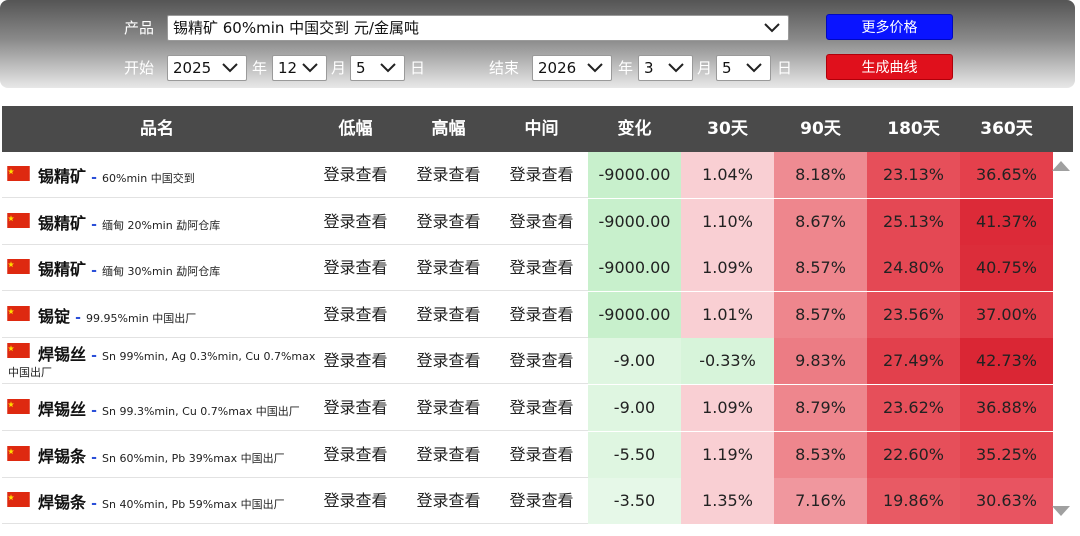 The image size is (1080, 536). Describe the element at coordinates (913, 129) in the screenshot. I see `header-180d: 180天` at that location.